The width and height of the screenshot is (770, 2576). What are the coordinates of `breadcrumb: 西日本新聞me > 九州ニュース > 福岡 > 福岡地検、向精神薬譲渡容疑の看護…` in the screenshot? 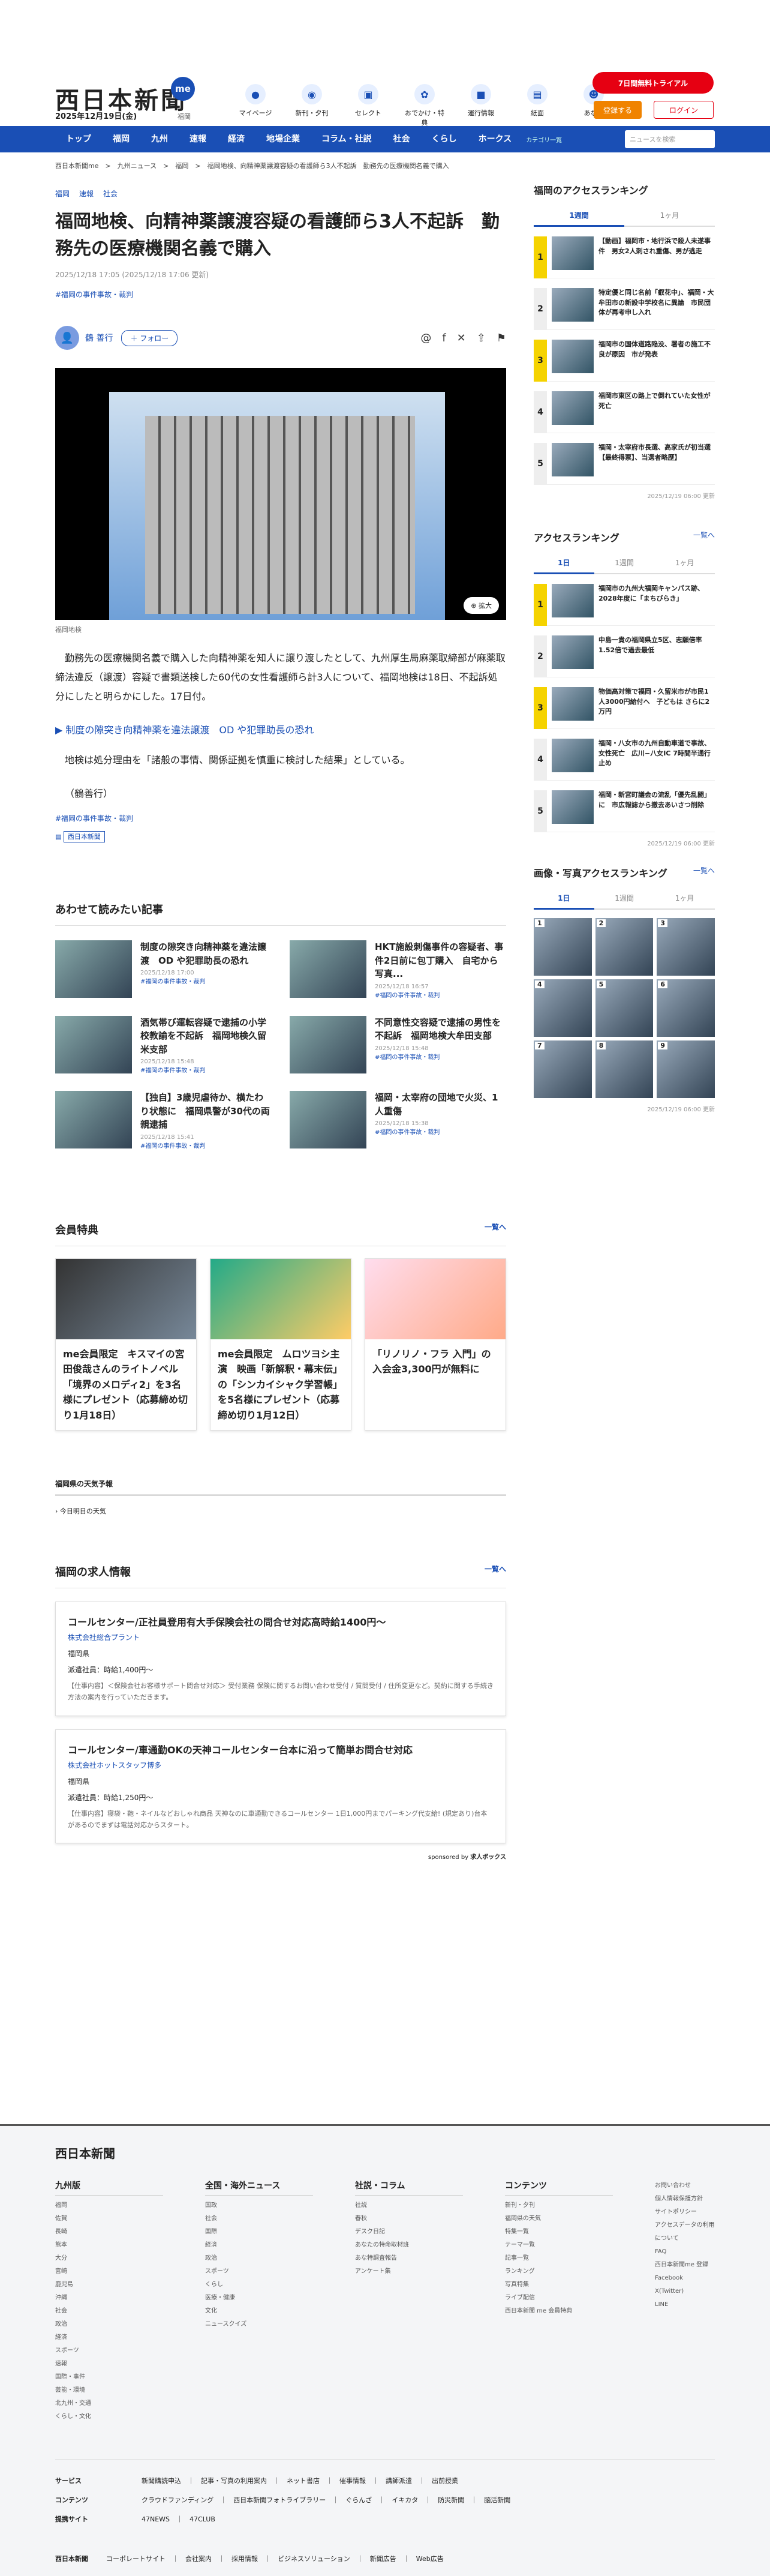 It's located at (385, 165).